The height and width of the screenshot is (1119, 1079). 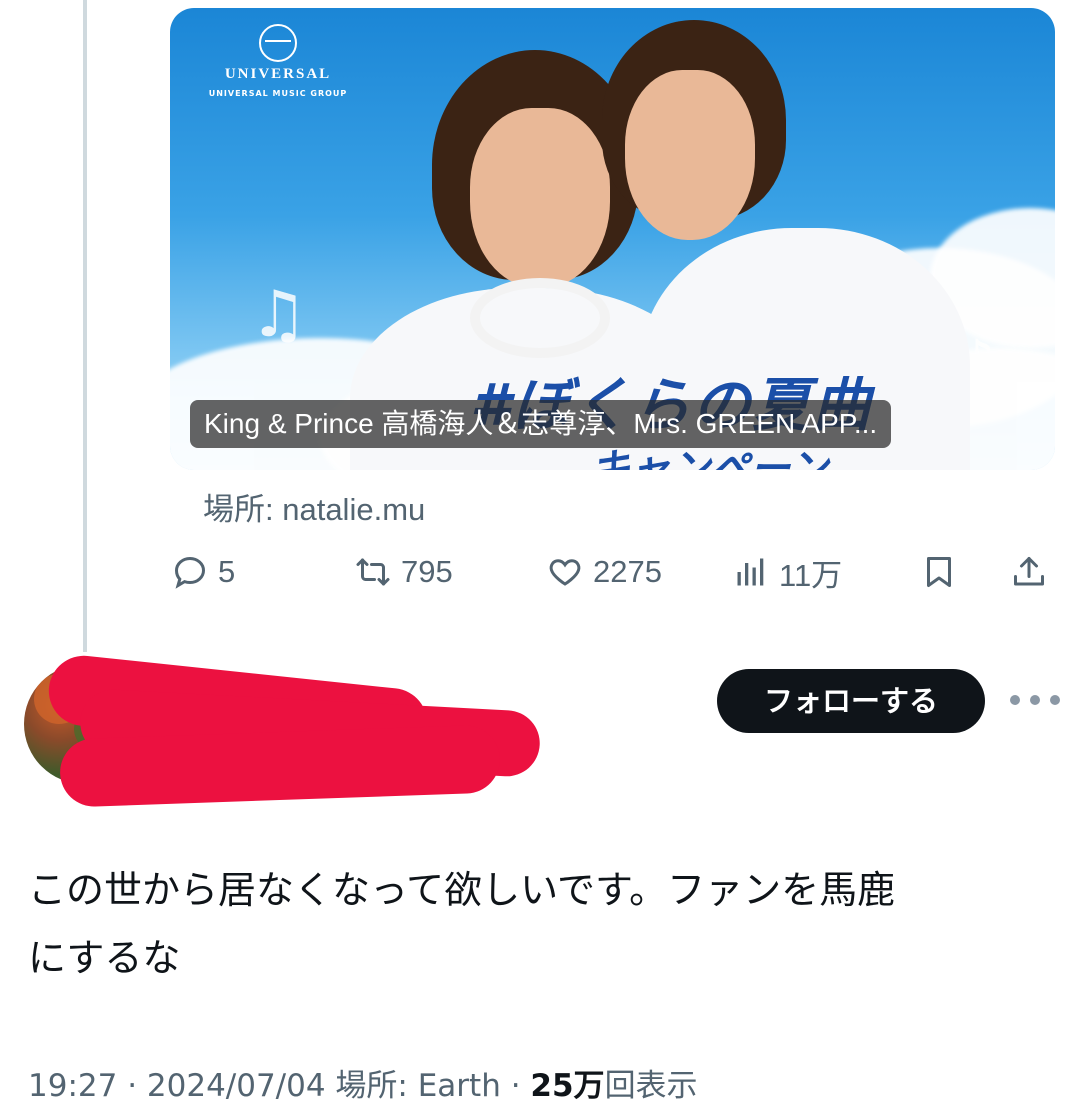 I want to click on tweet-text-line: この世から居なくなって欲しいです。ファンを馬鹿, so click(x=462, y=890).